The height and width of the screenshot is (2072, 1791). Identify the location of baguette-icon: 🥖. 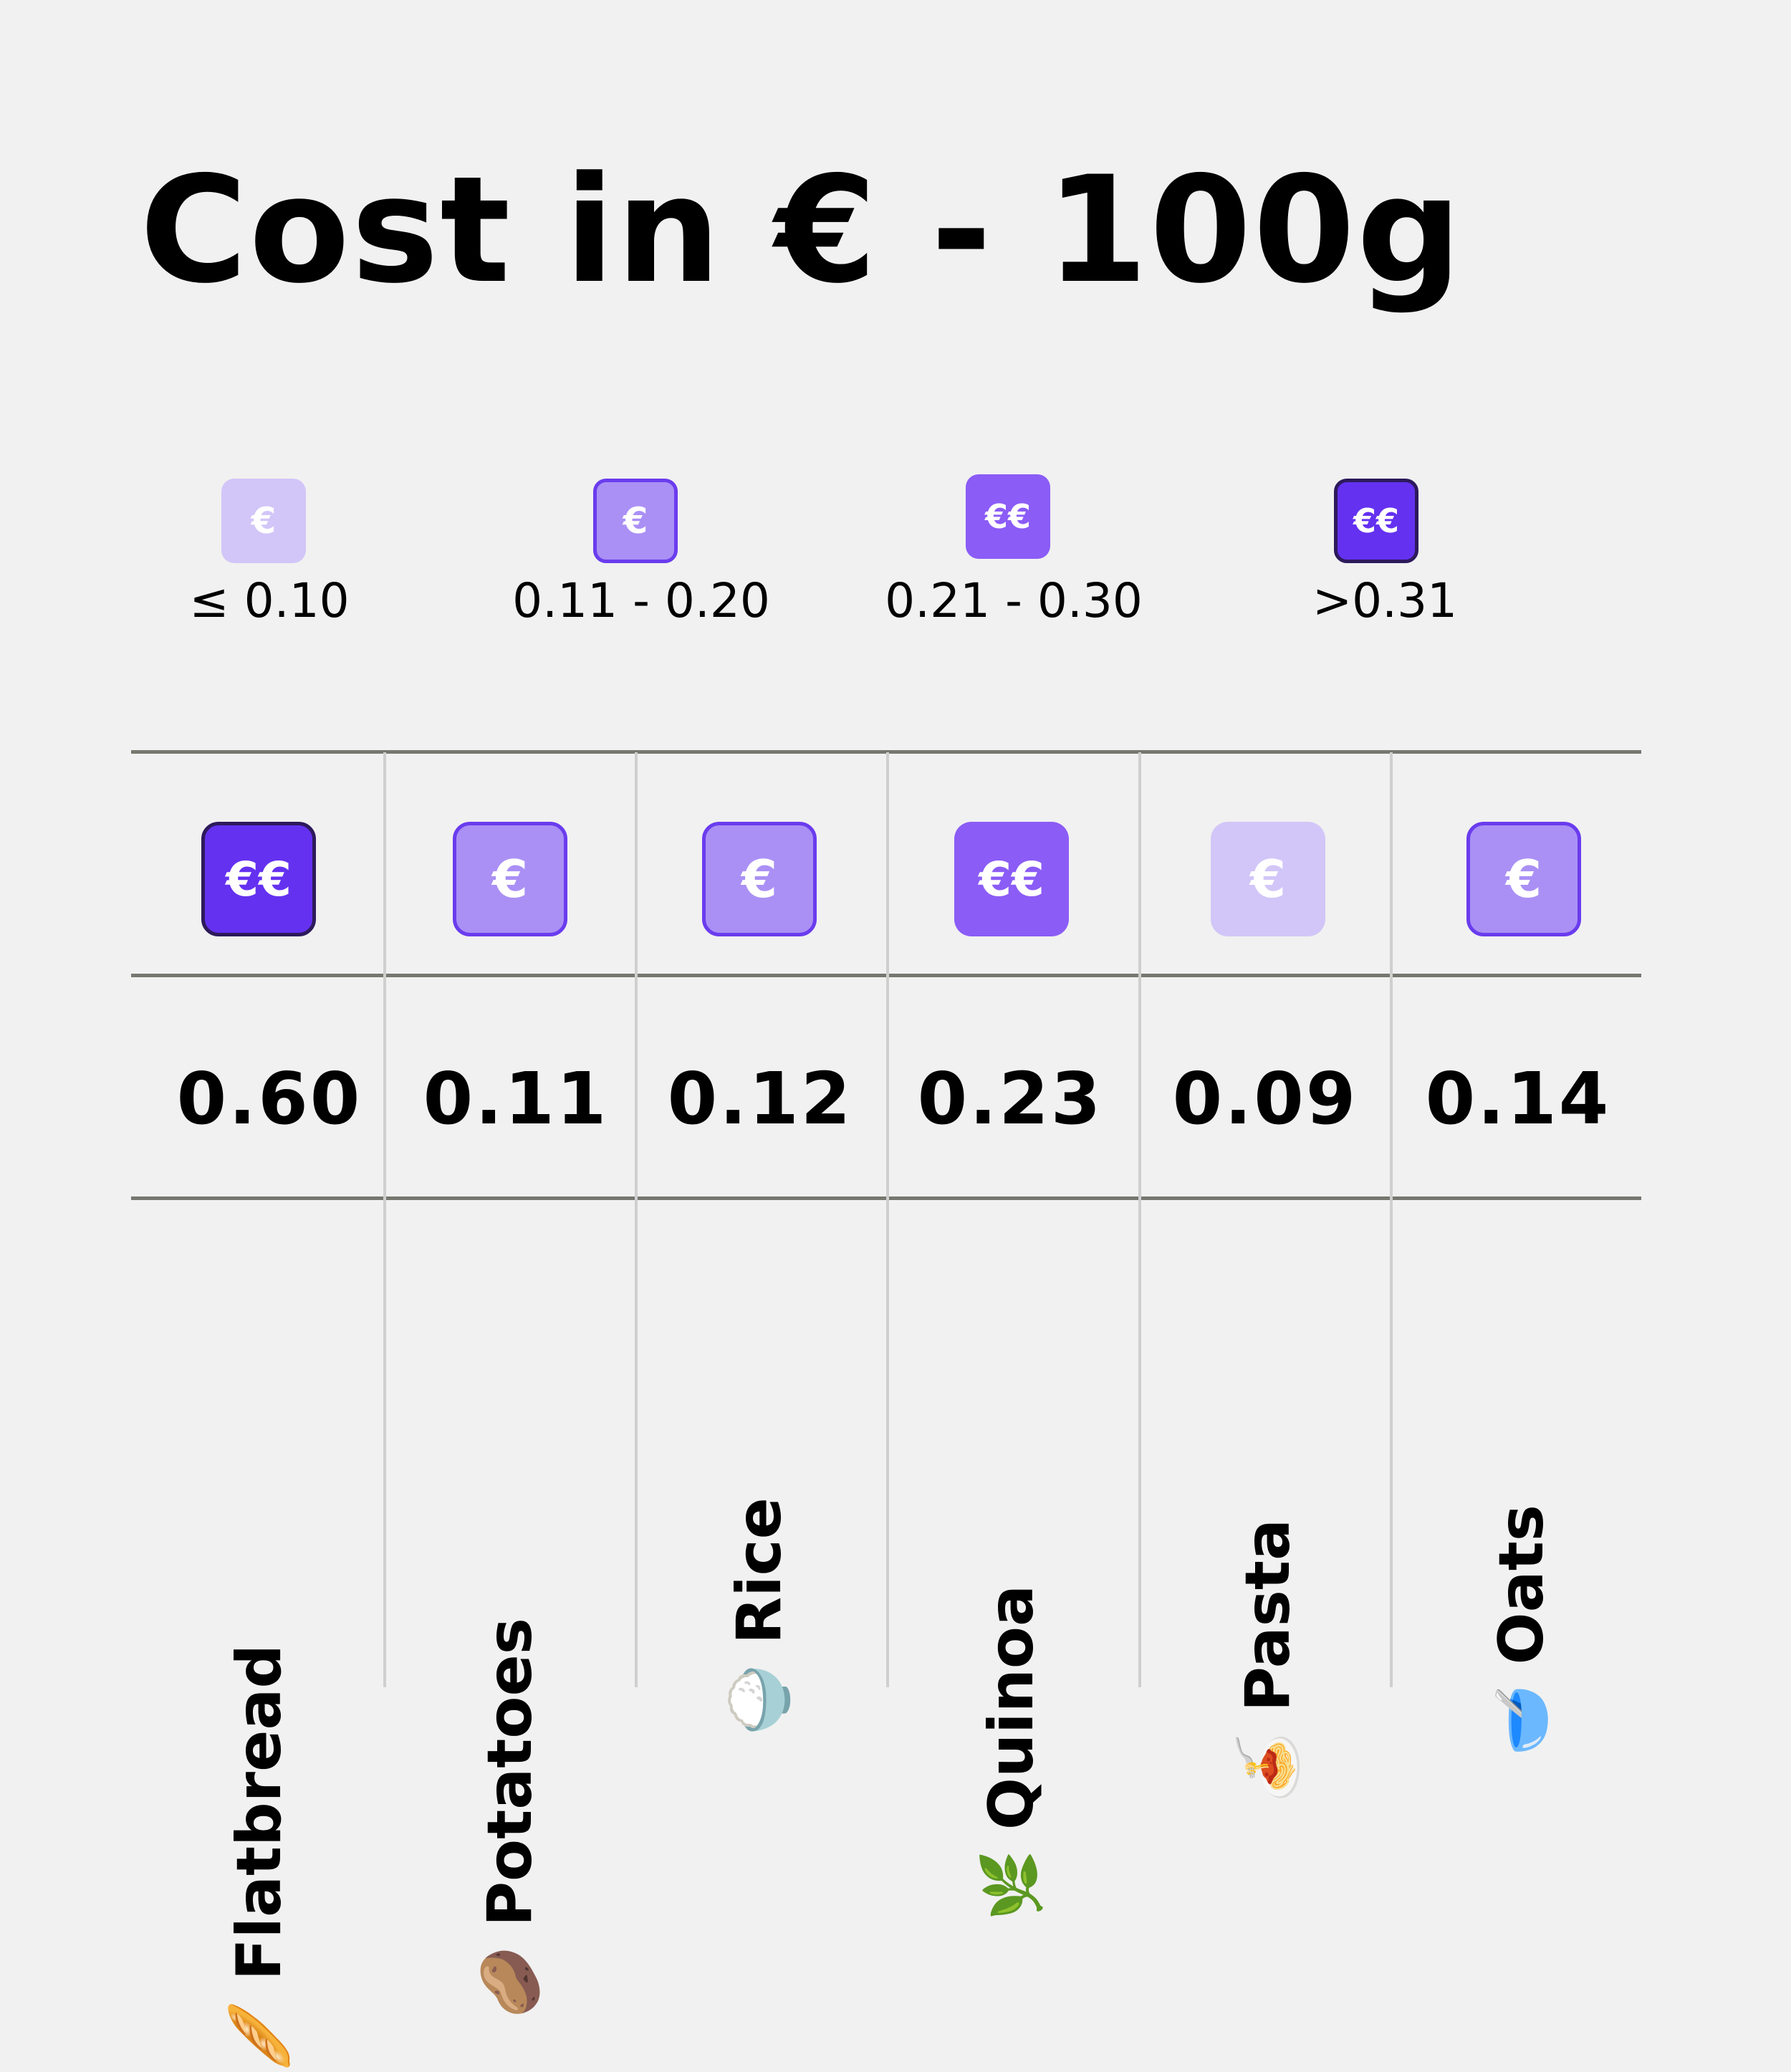
(259, 2036).